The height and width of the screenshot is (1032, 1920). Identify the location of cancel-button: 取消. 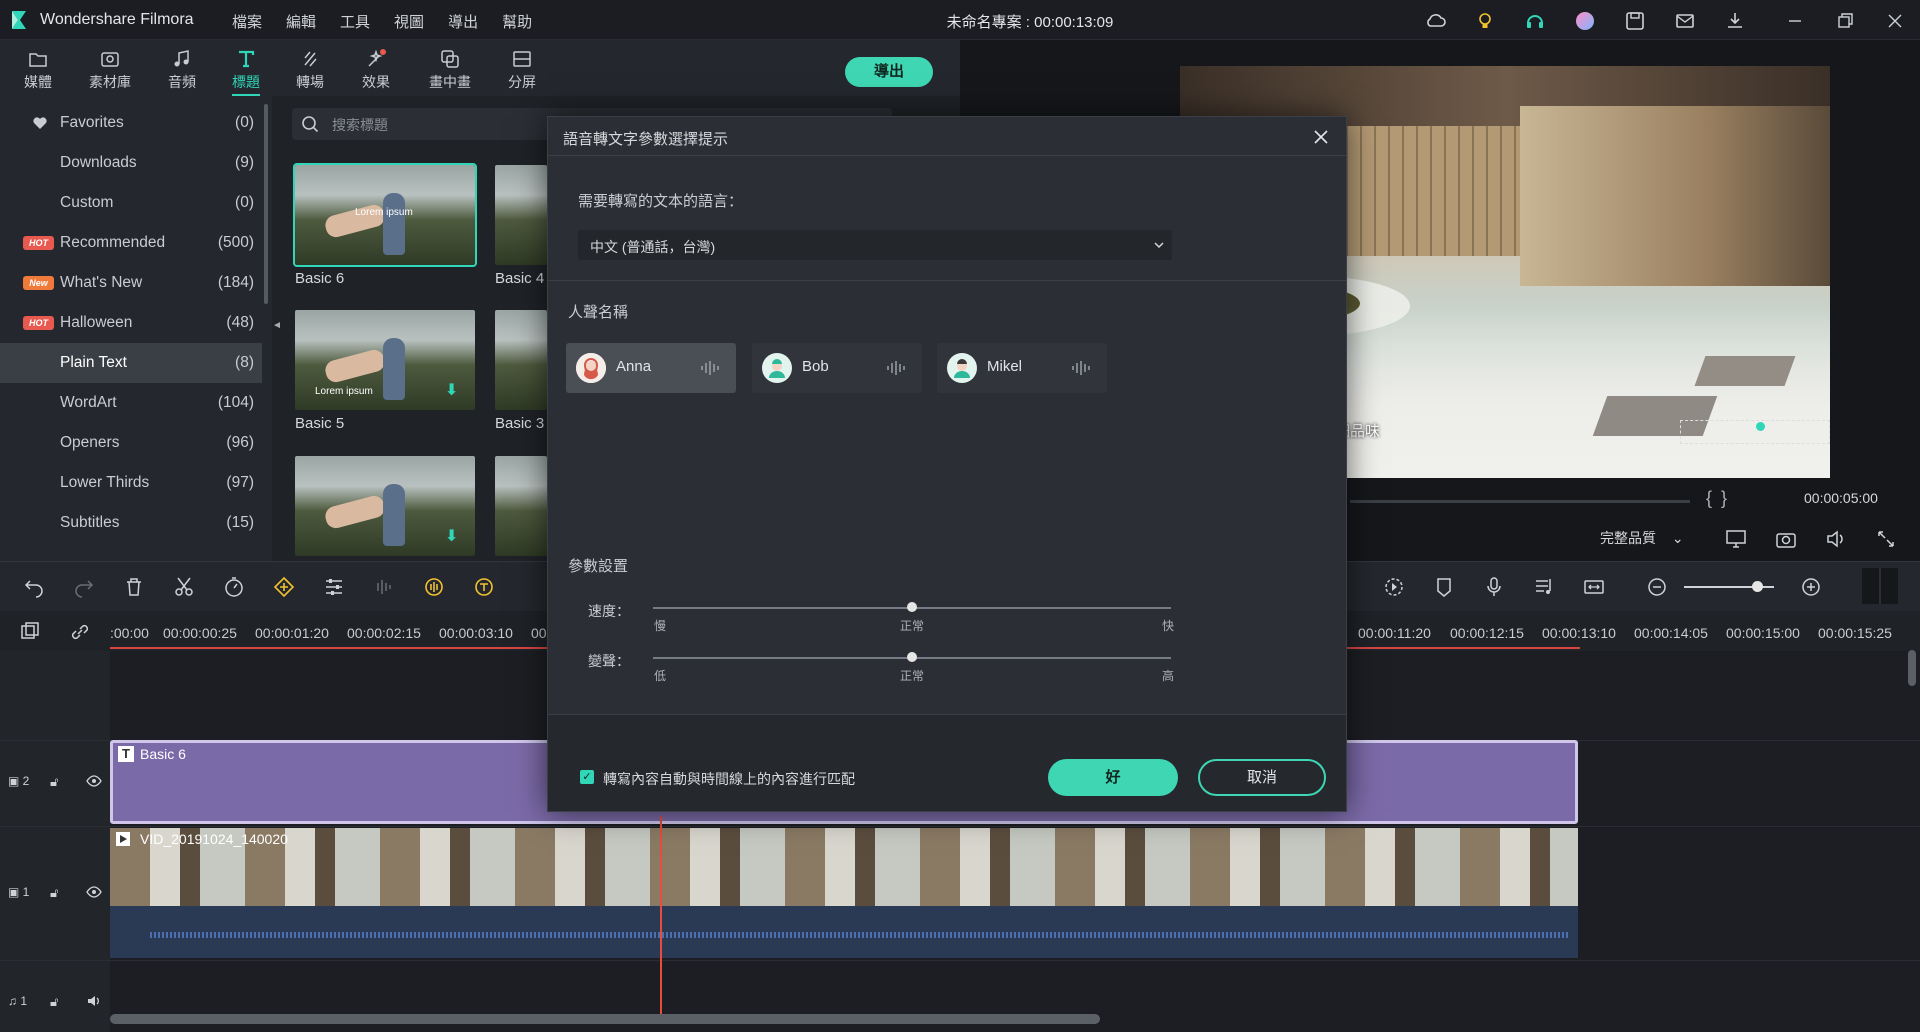
(1262, 777).